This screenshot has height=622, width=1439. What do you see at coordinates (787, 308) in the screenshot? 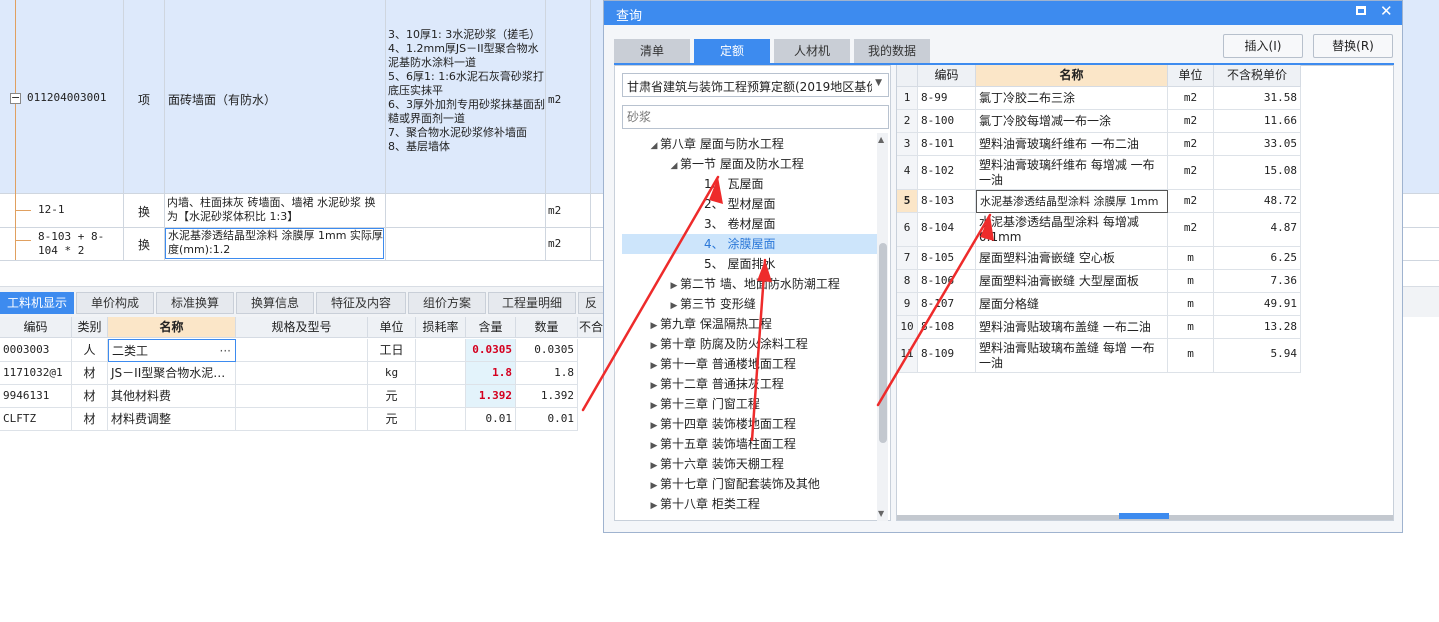
I see `annotation-overlay` at bounding box center [787, 308].